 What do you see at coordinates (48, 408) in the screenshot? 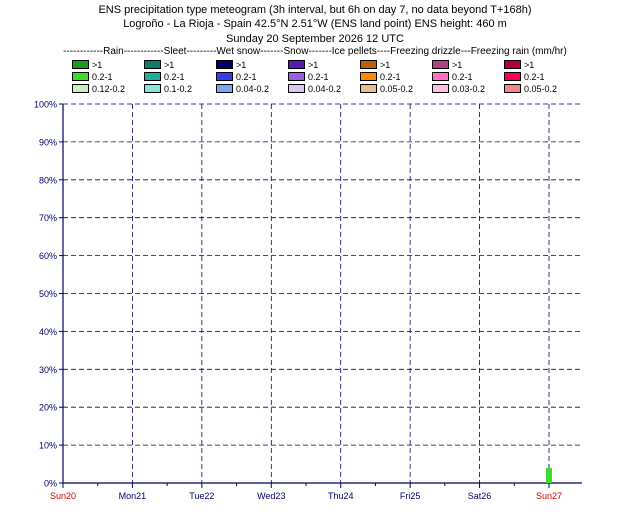
I see `y-tick-label: 20%` at bounding box center [48, 408].